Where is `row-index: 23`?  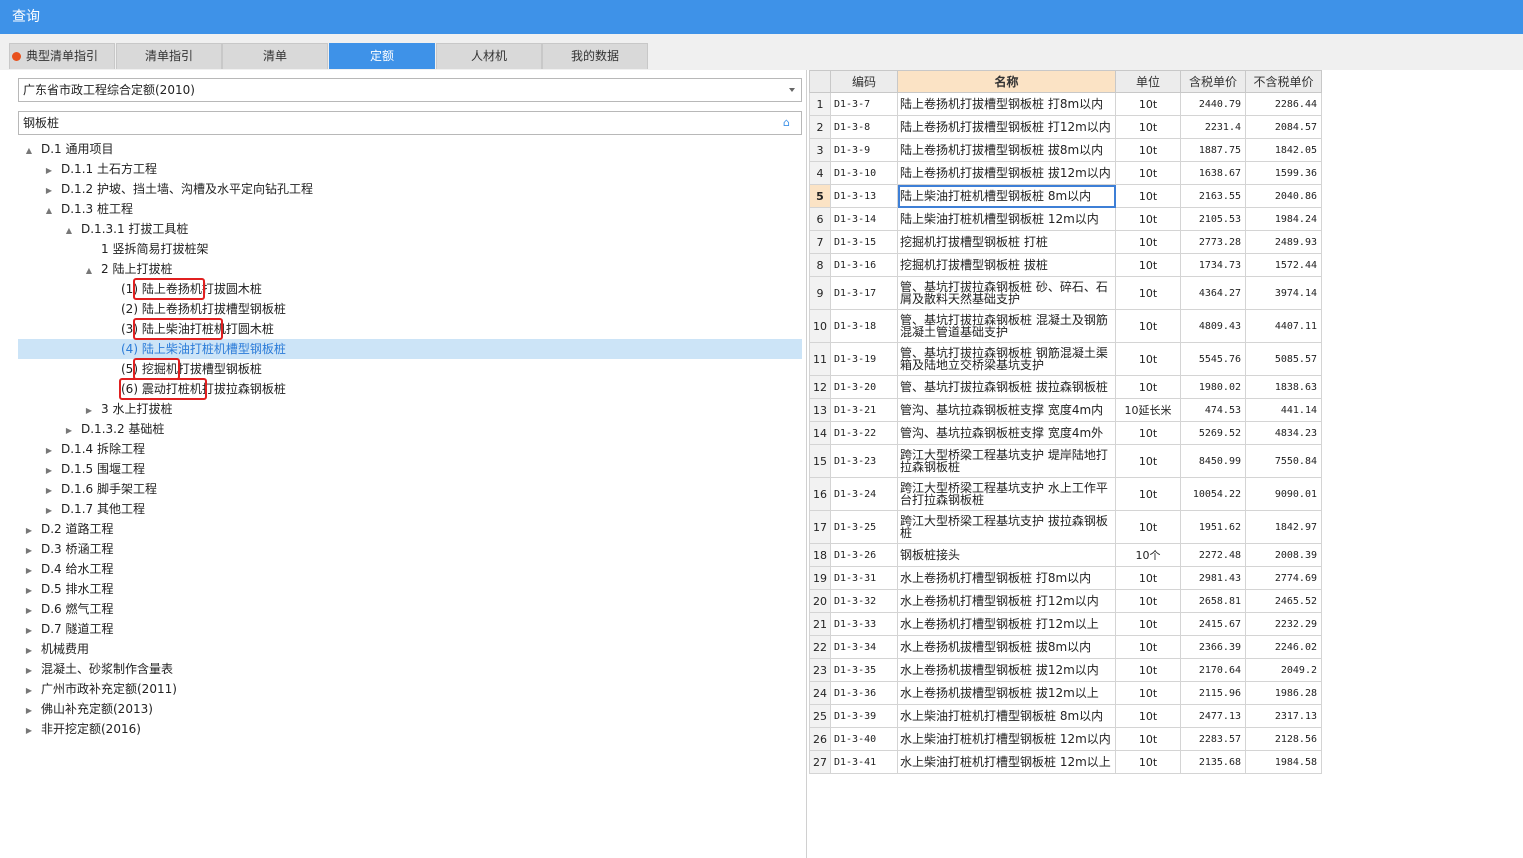 row-index: 23 is located at coordinates (820, 670).